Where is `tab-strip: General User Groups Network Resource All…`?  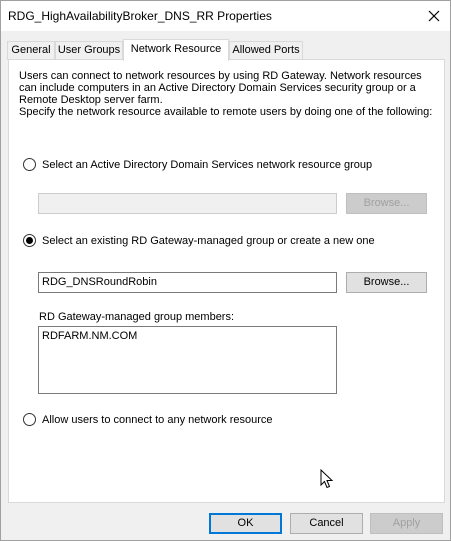
tab-strip: General User Groups Network Resource All… is located at coordinates (227, 50).